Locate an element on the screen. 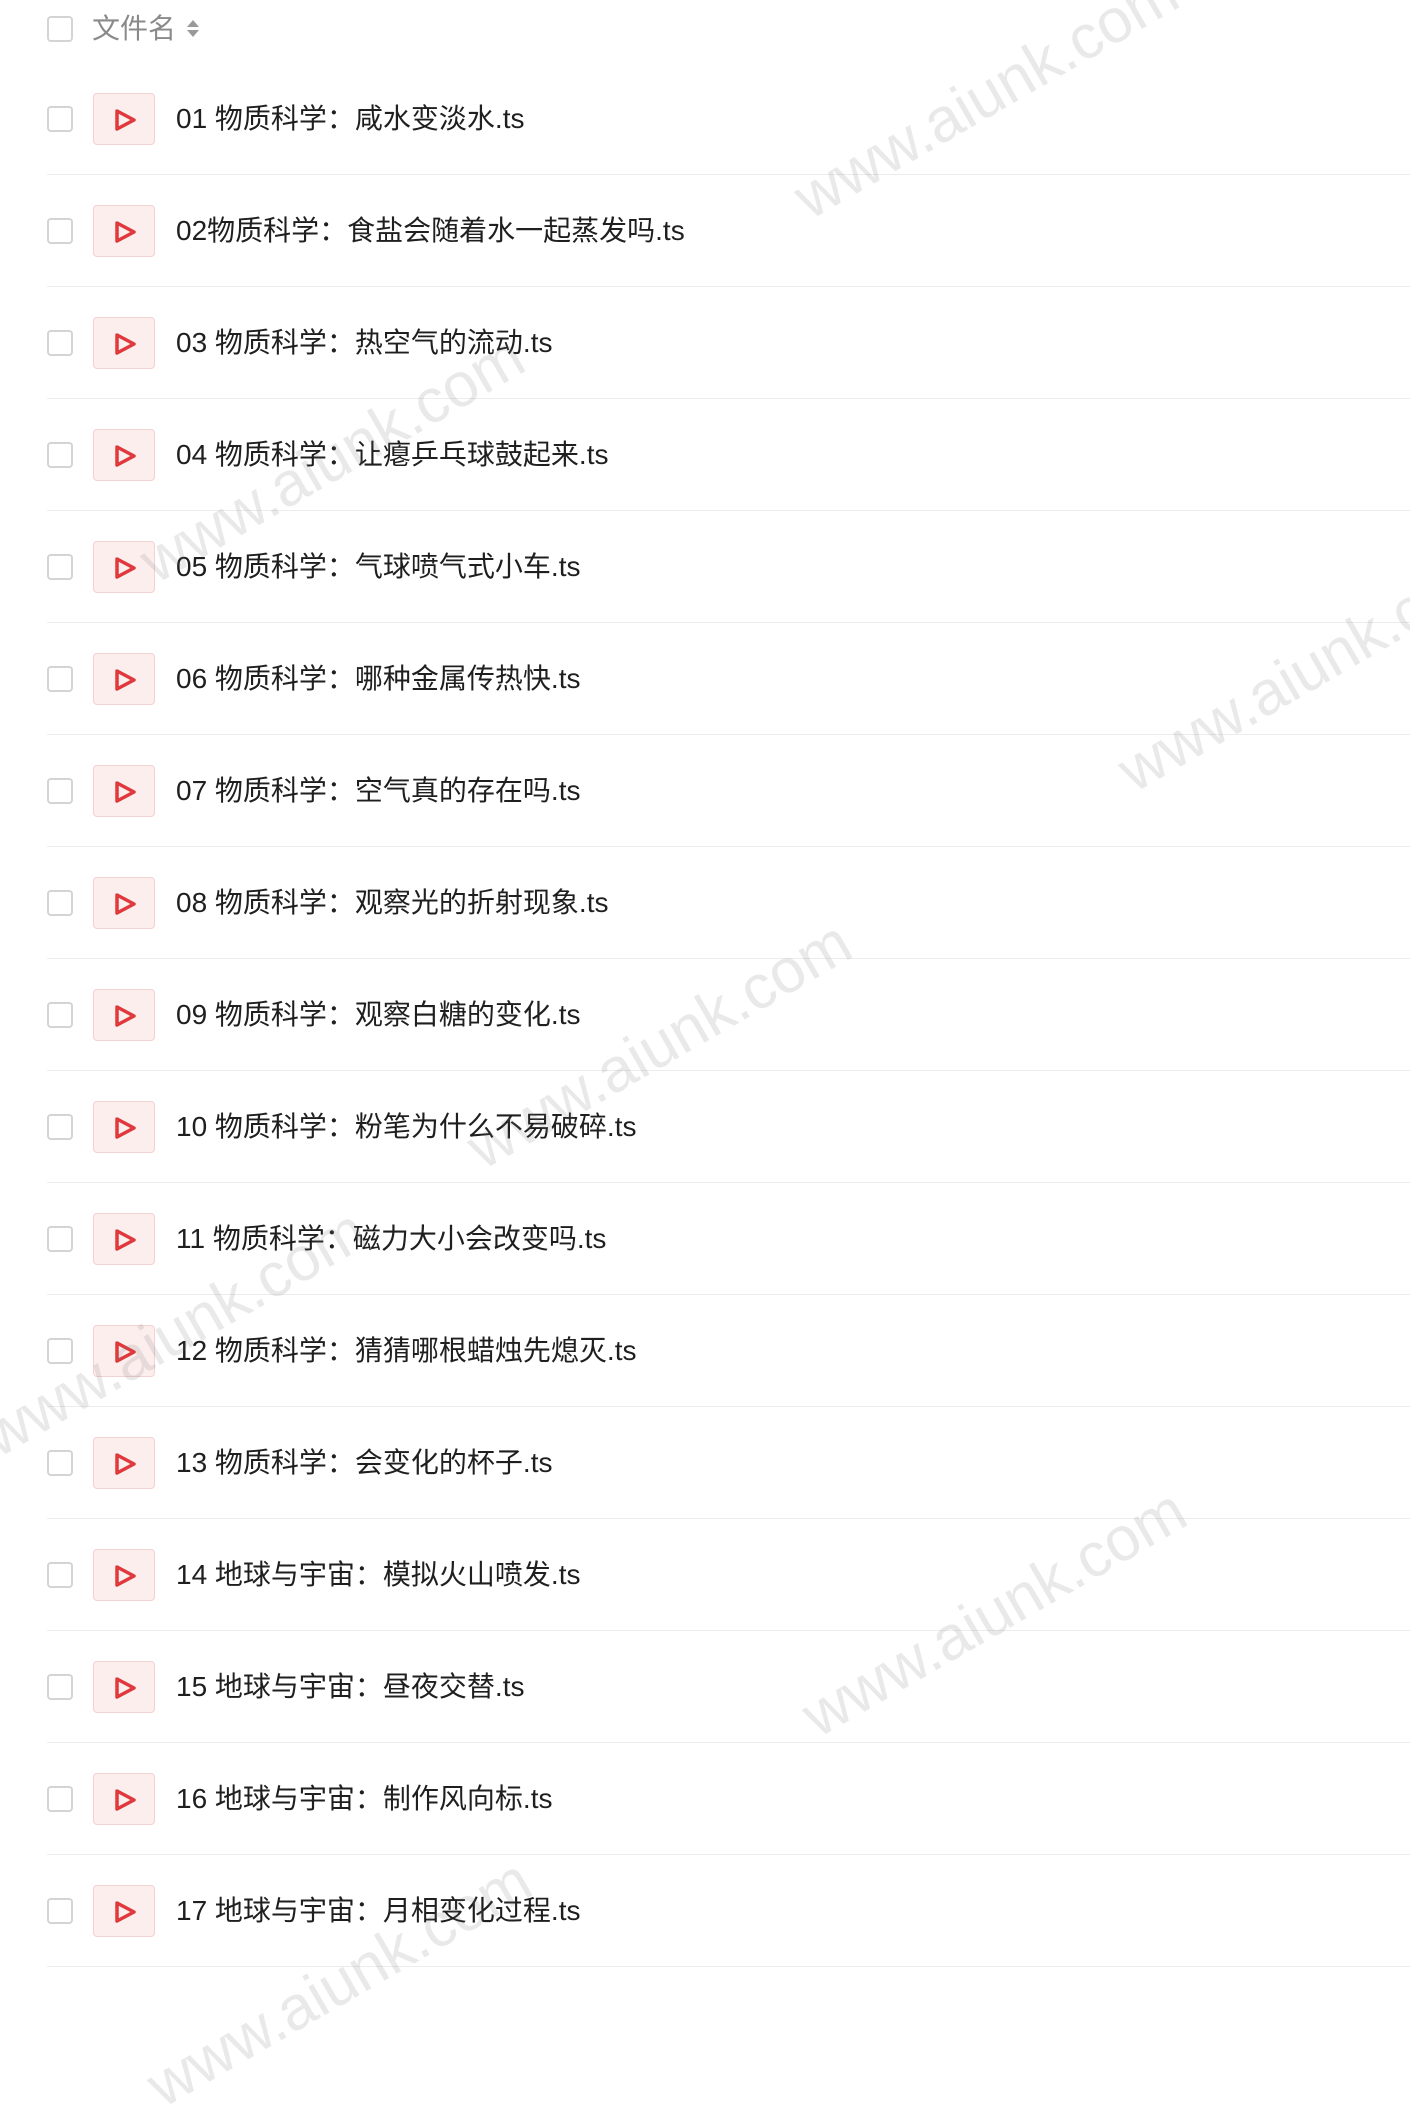  file-name: 02物质科学：食盐会随着水一起蒸发吗.ts is located at coordinates (430, 231).